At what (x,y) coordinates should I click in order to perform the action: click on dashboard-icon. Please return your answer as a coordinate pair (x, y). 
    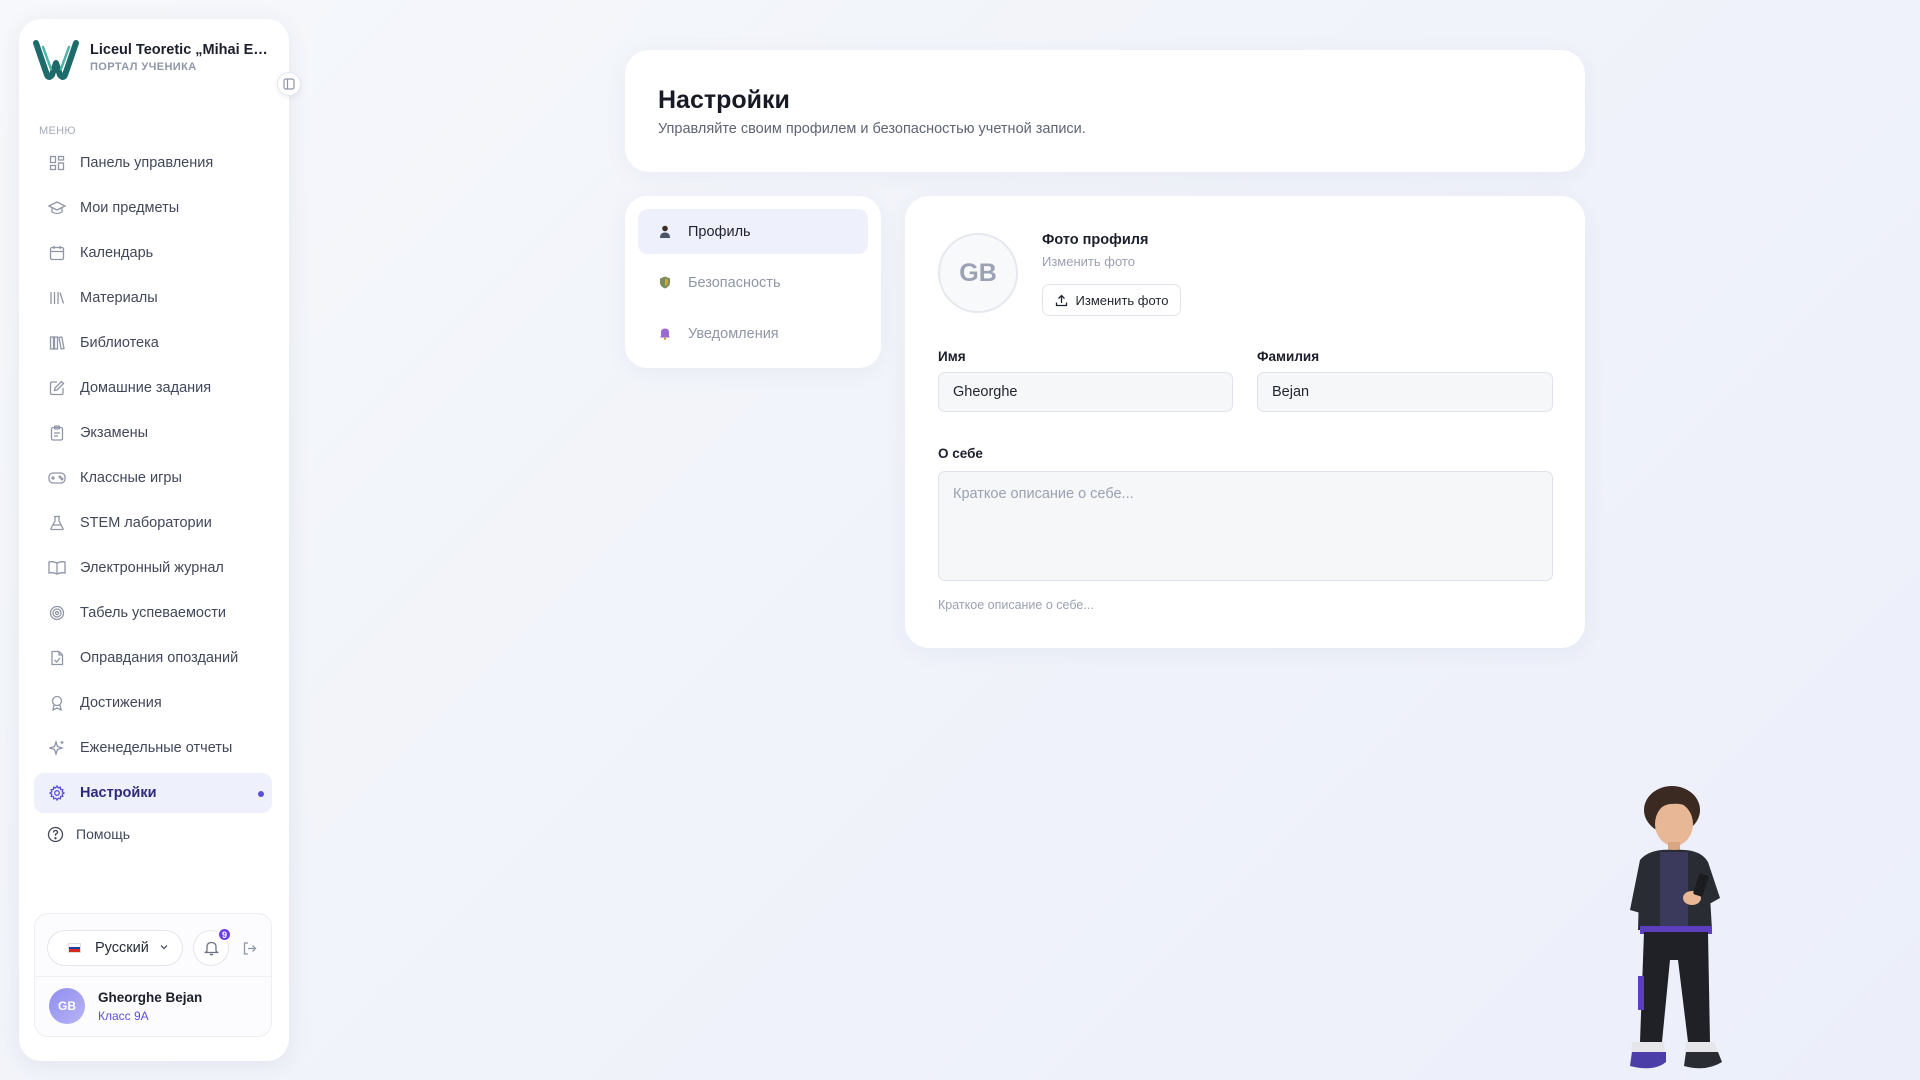
    Looking at the image, I should click on (57, 163).